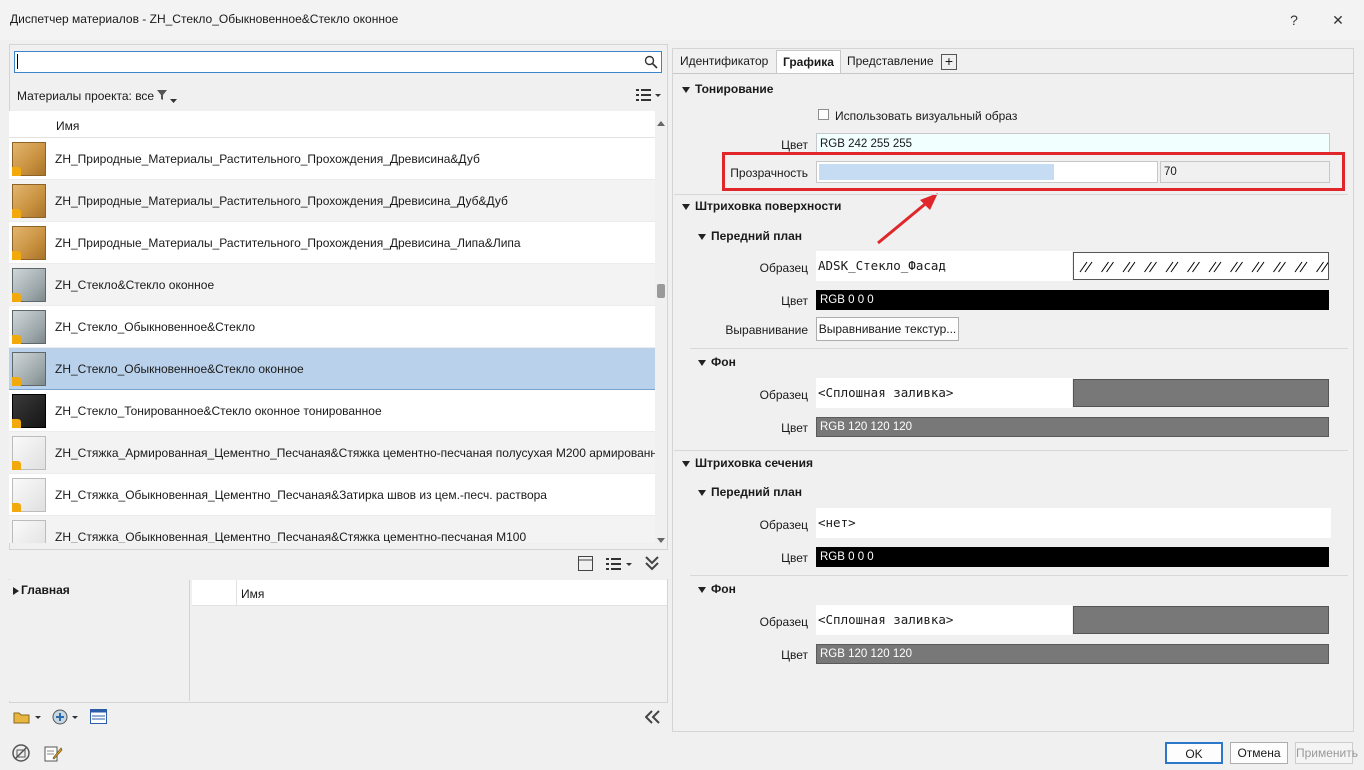 Image resolution: width=1364 pixels, height=770 pixels. What do you see at coordinates (949, 62) in the screenshot?
I see `add-tab-button: +` at bounding box center [949, 62].